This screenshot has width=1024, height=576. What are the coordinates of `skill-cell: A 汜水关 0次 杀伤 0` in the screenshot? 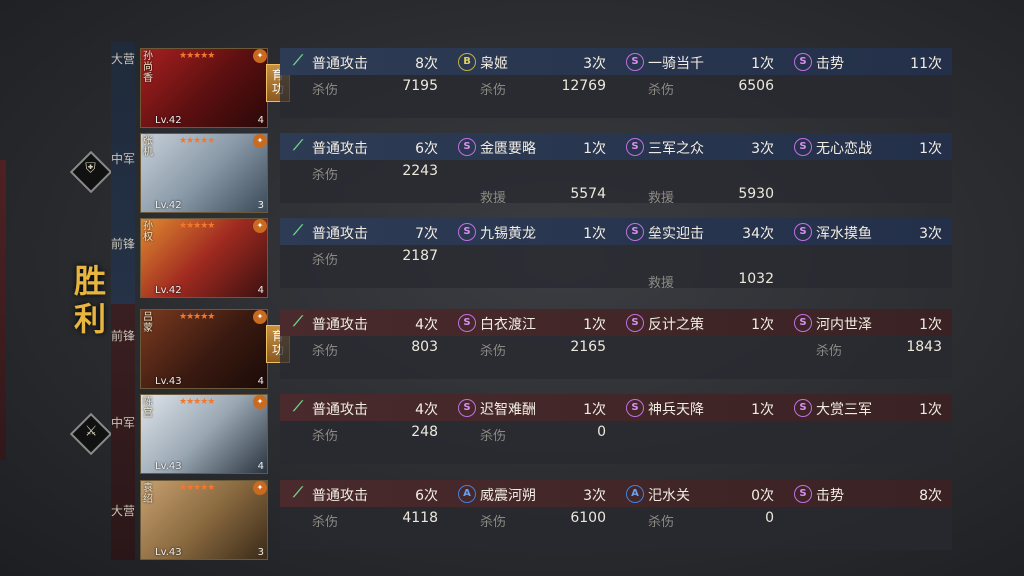 It's located at (700, 515).